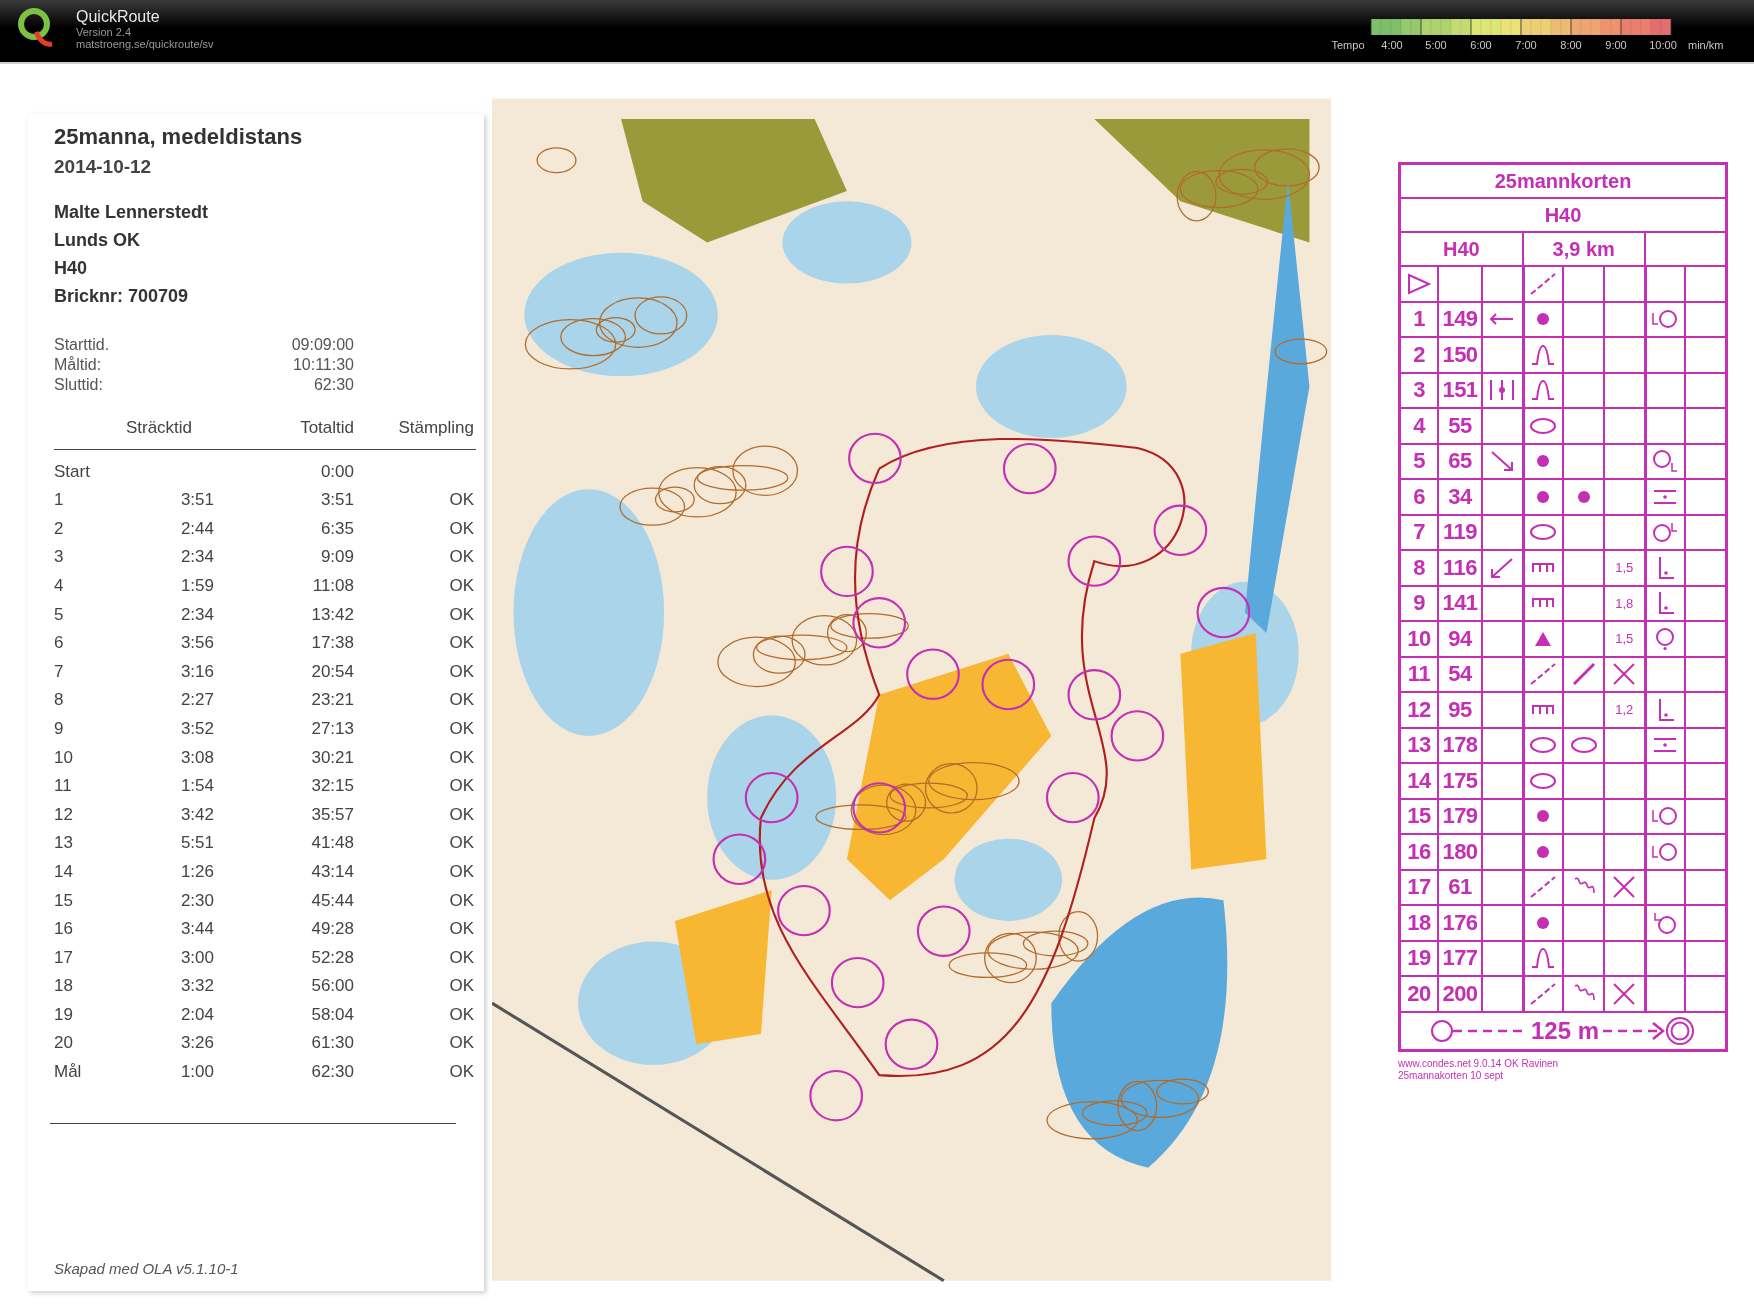 The height and width of the screenshot is (1307, 1754). Describe the element at coordinates (1663, 45) in the screenshot. I see `tempo-tick: 10:00` at that location.